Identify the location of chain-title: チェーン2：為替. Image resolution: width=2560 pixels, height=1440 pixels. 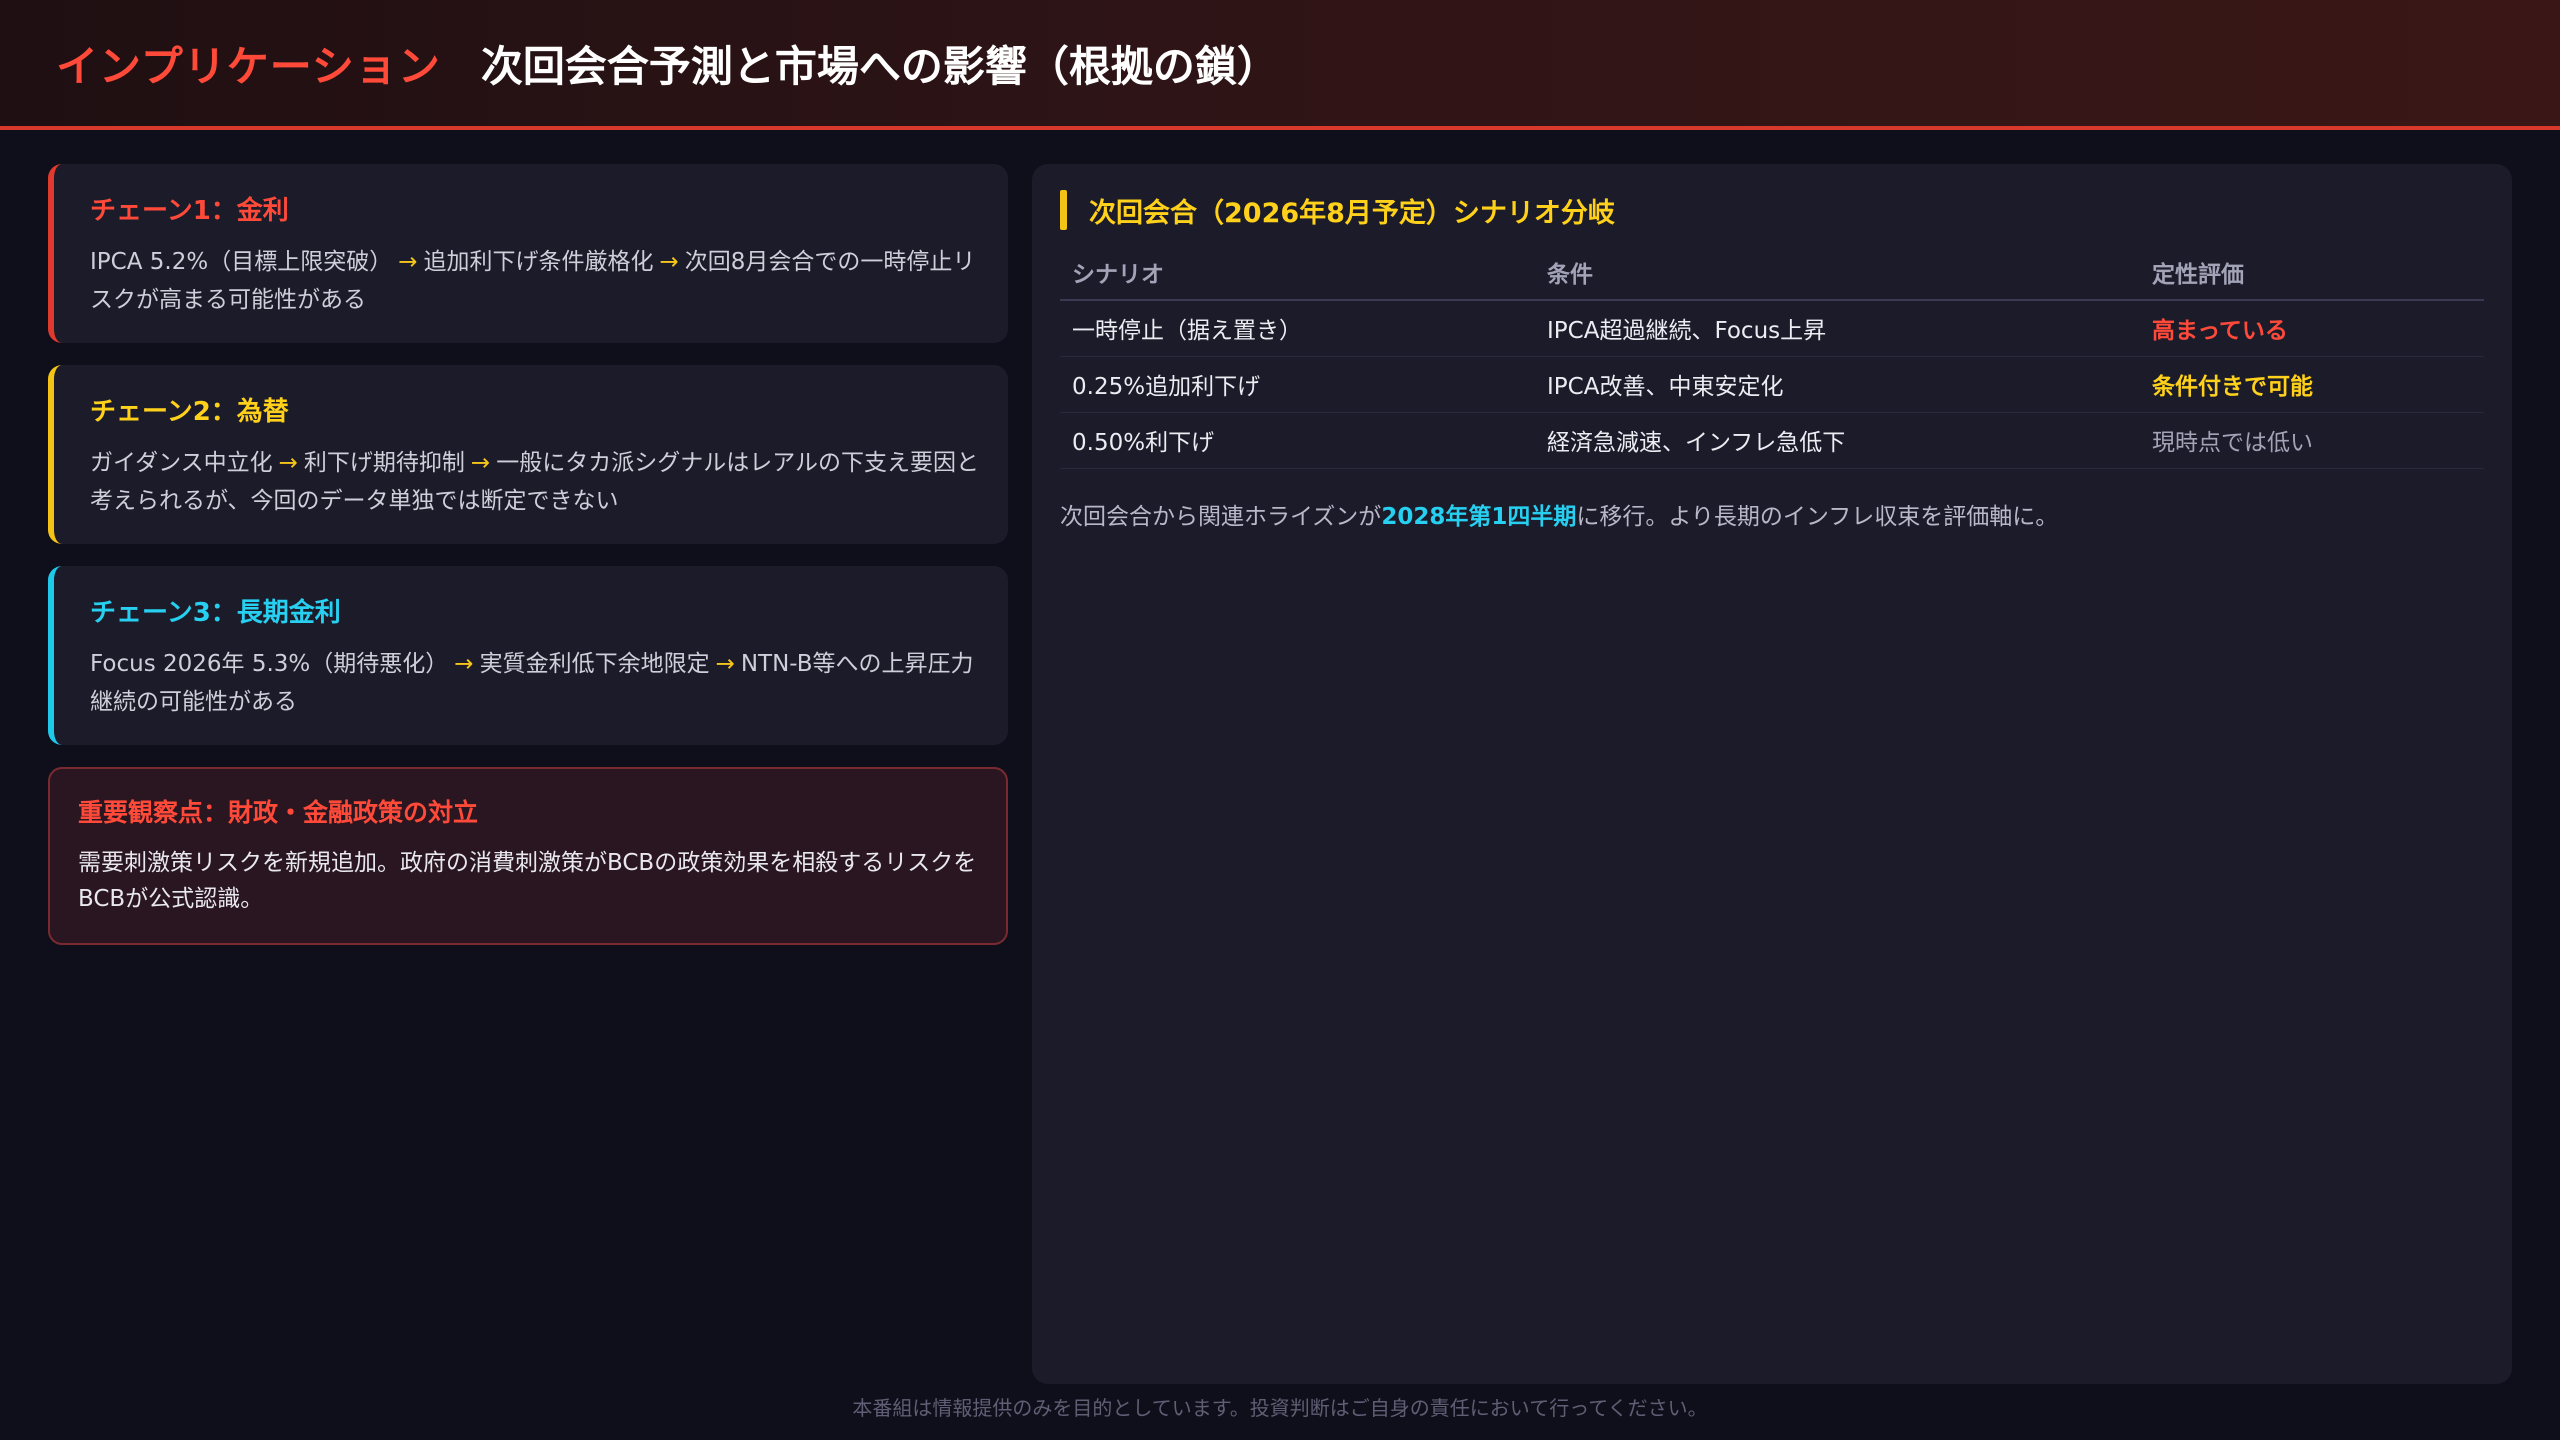
(189, 412).